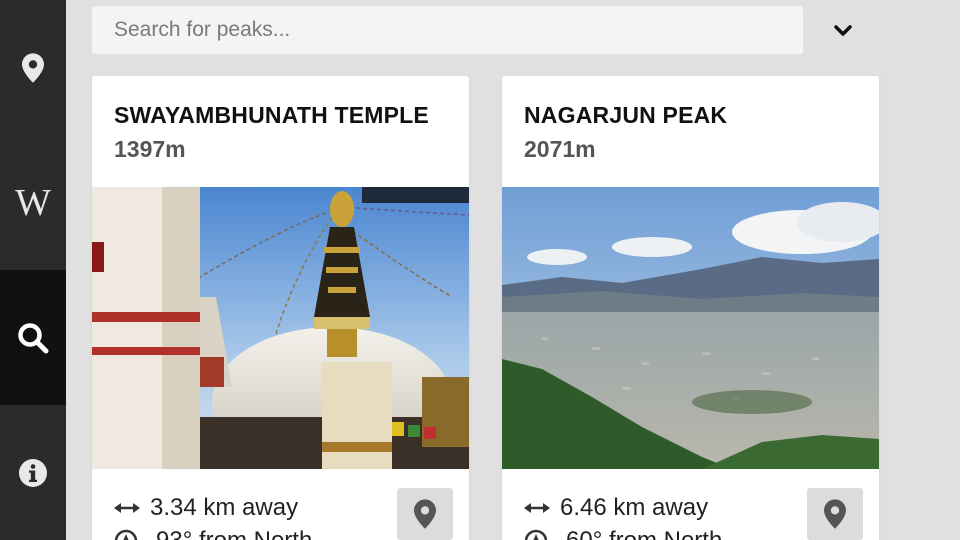 This screenshot has height=540, width=960. Describe the element at coordinates (560, 149) in the screenshot. I see `peak-elevation: 2071m` at that location.